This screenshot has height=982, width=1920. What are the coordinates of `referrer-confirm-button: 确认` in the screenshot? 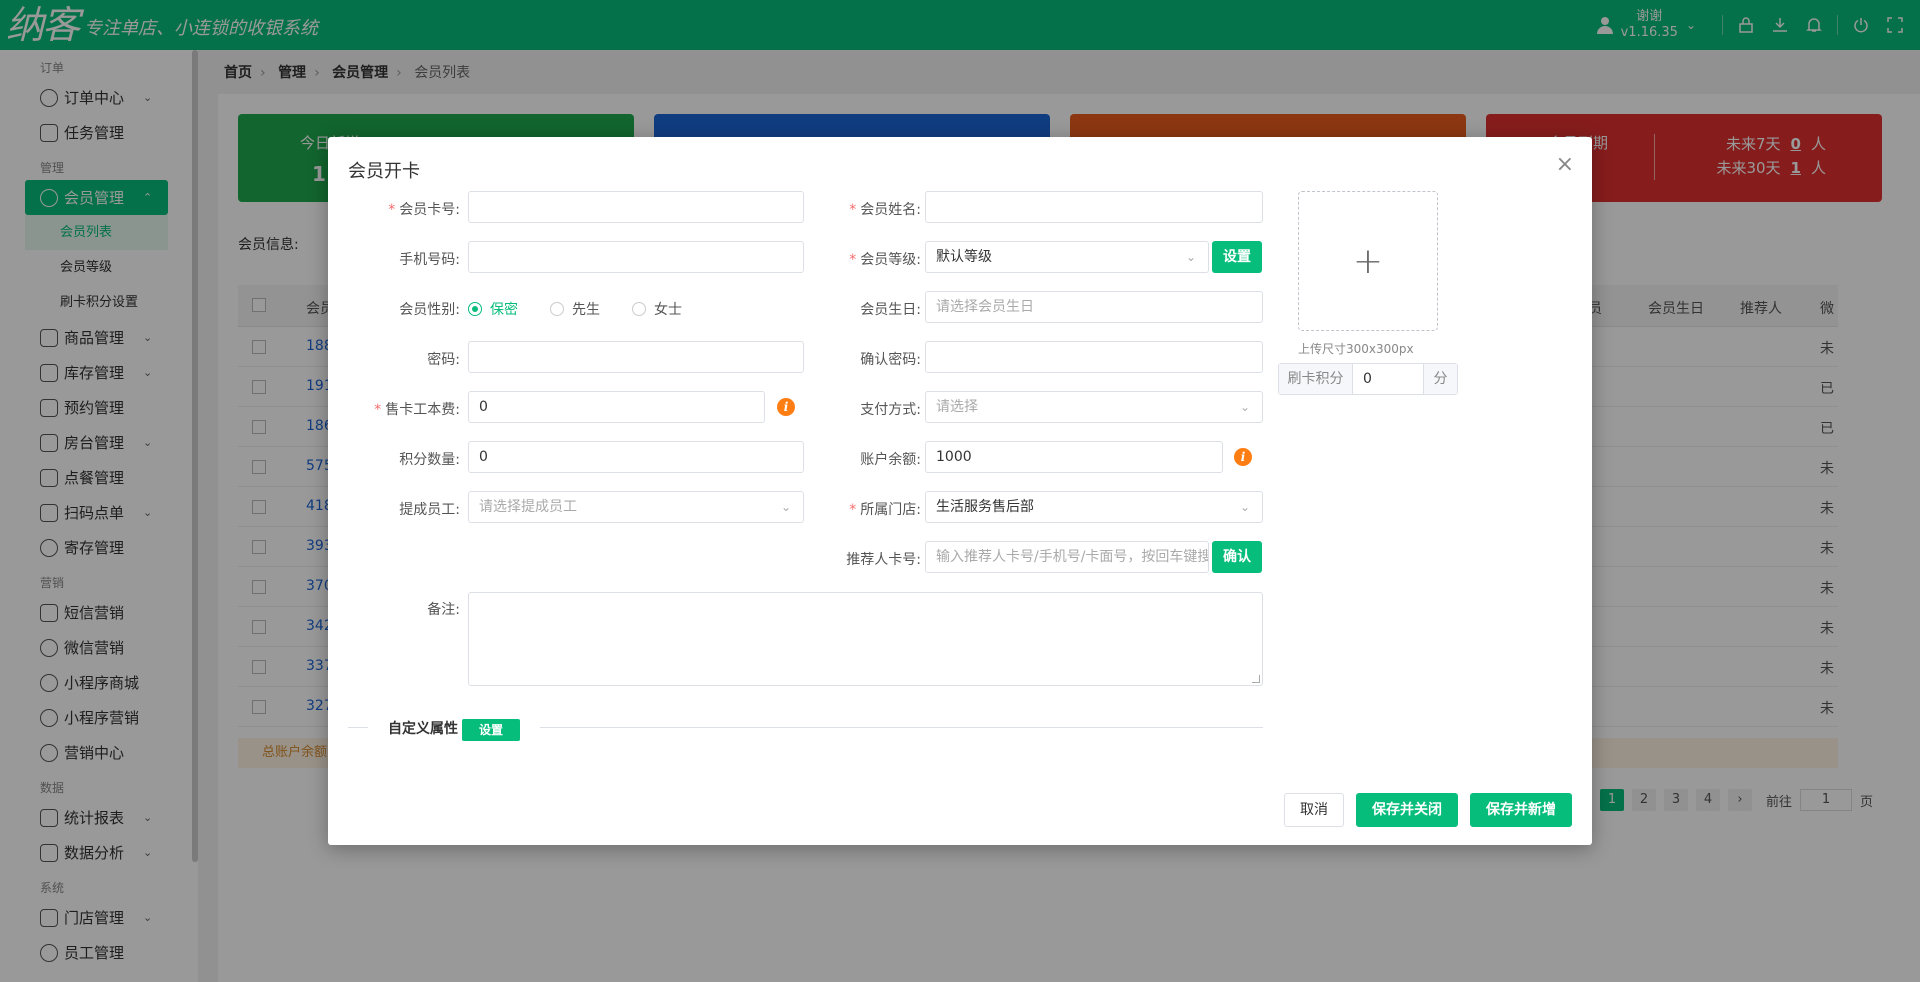 It's located at (1237, 557).